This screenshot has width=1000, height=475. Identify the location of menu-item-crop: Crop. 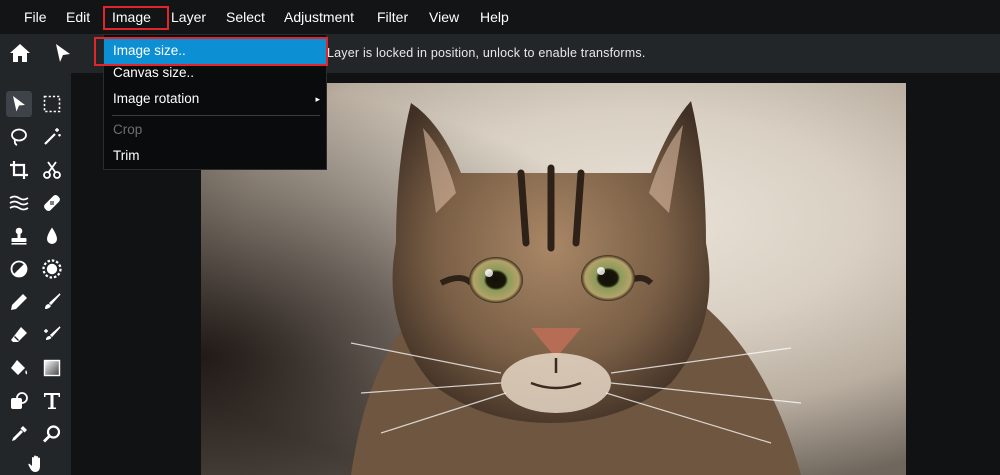
(128, 129).